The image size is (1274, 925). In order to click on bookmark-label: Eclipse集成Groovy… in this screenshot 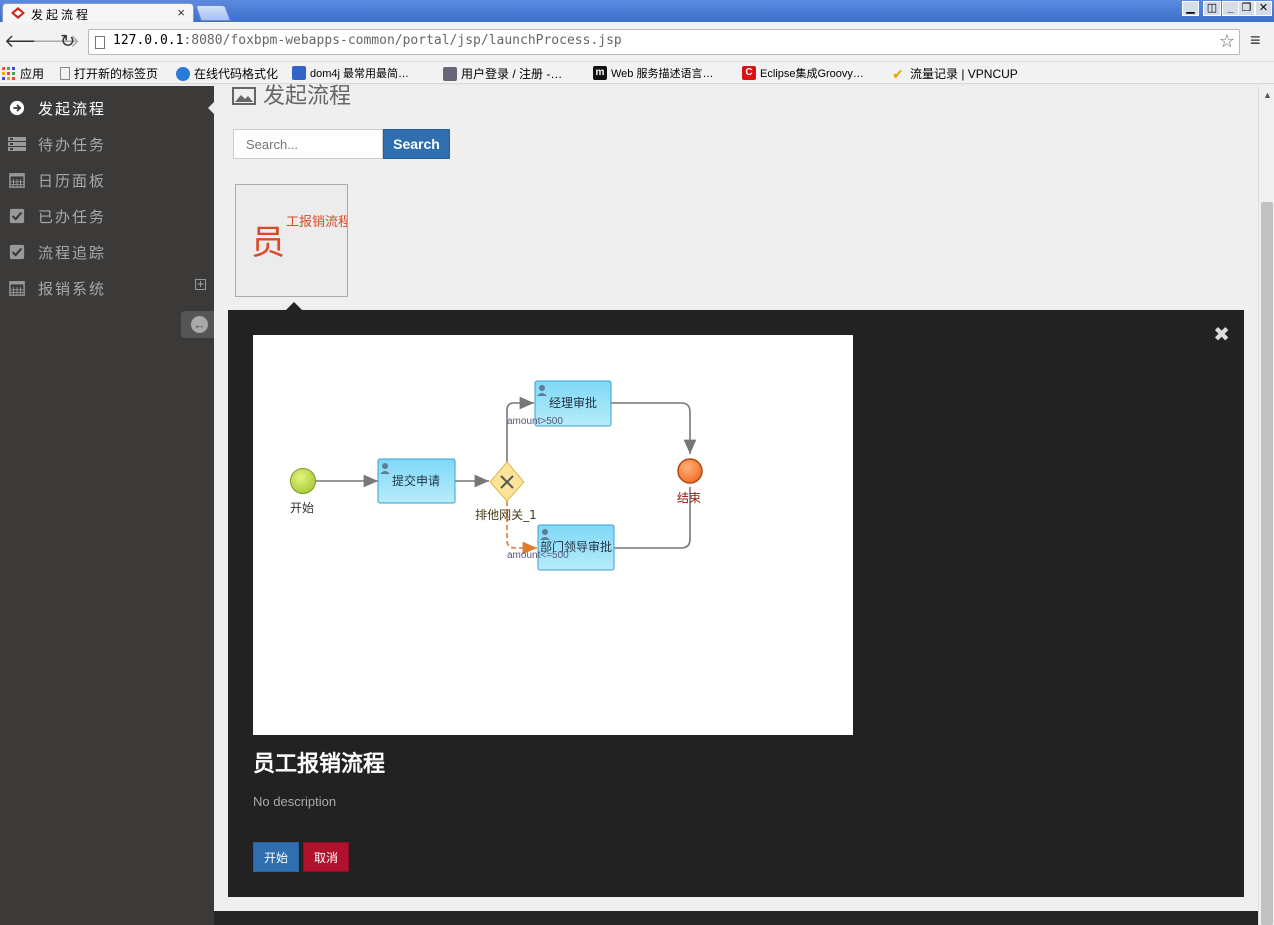, I will do `click(812, 74)`.